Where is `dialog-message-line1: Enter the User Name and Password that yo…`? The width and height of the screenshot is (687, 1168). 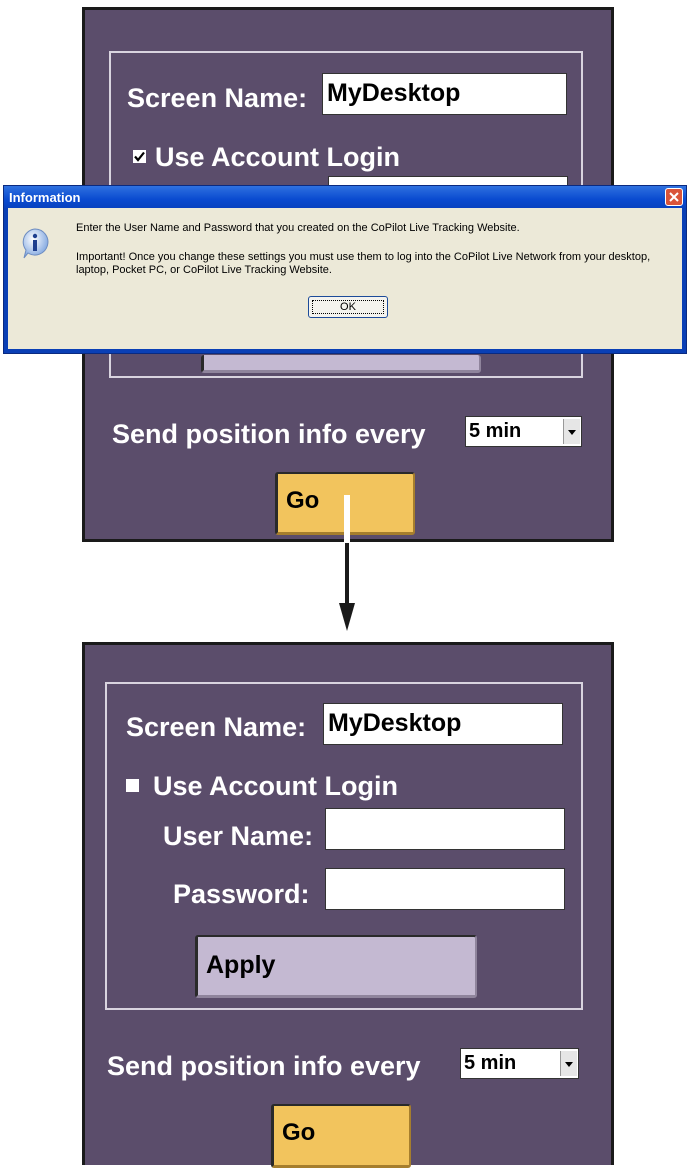 dialog-message-line1: Enter the User Name and Password that yo… is located at coordinates (298, 228).